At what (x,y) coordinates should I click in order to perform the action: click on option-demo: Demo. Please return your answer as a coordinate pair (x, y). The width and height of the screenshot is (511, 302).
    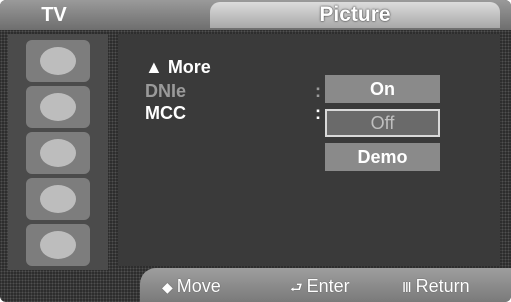
    Looking at the image, I should click on (382, 157).